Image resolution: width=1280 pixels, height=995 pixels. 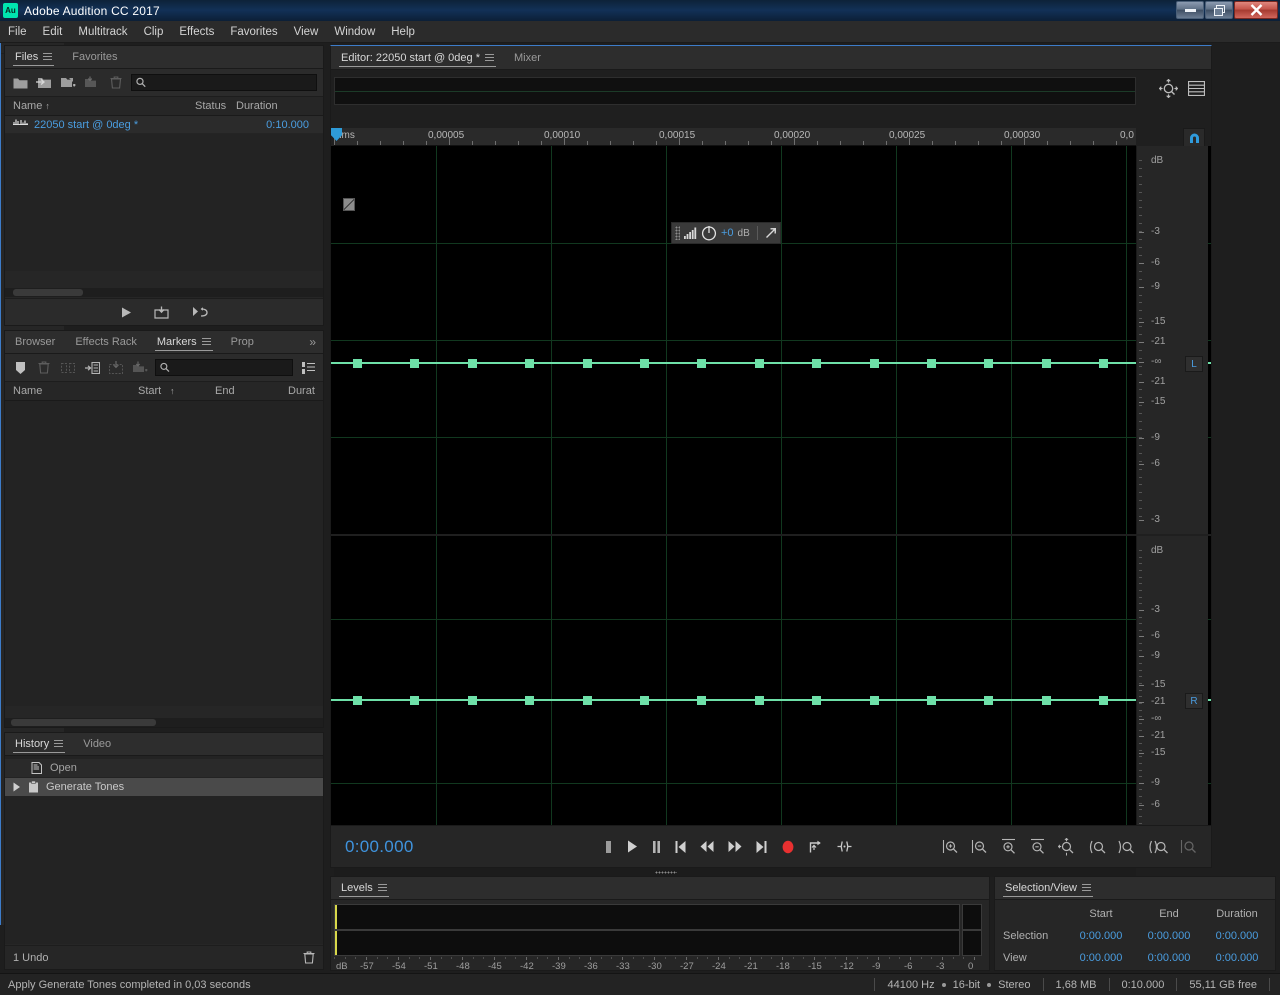 I want to click on zoom-to-selection-out-icon, so click(x=1127, y=847).